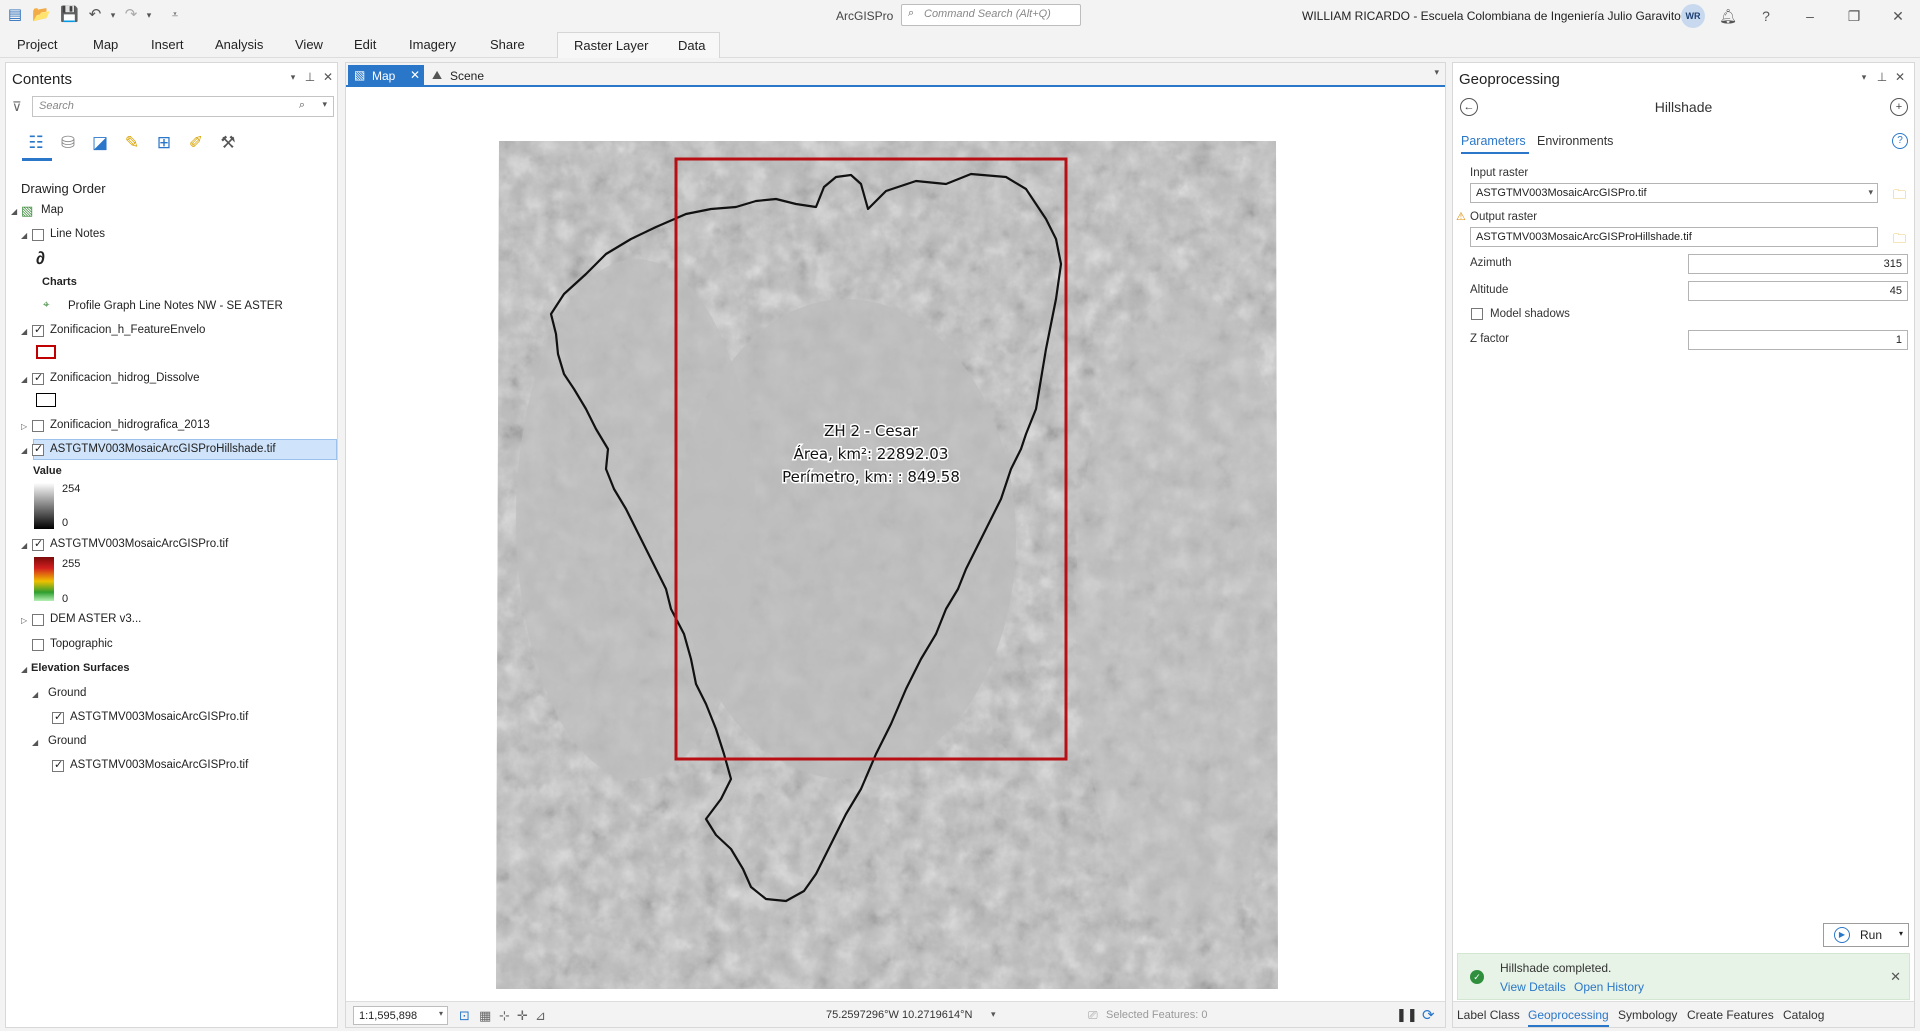 Image resolution: width=1920 pixels, height=1031 pixels. Describe the element at coordinates (15, 15) in the screenshot. I see `new-project-icon: ▤` at that location.